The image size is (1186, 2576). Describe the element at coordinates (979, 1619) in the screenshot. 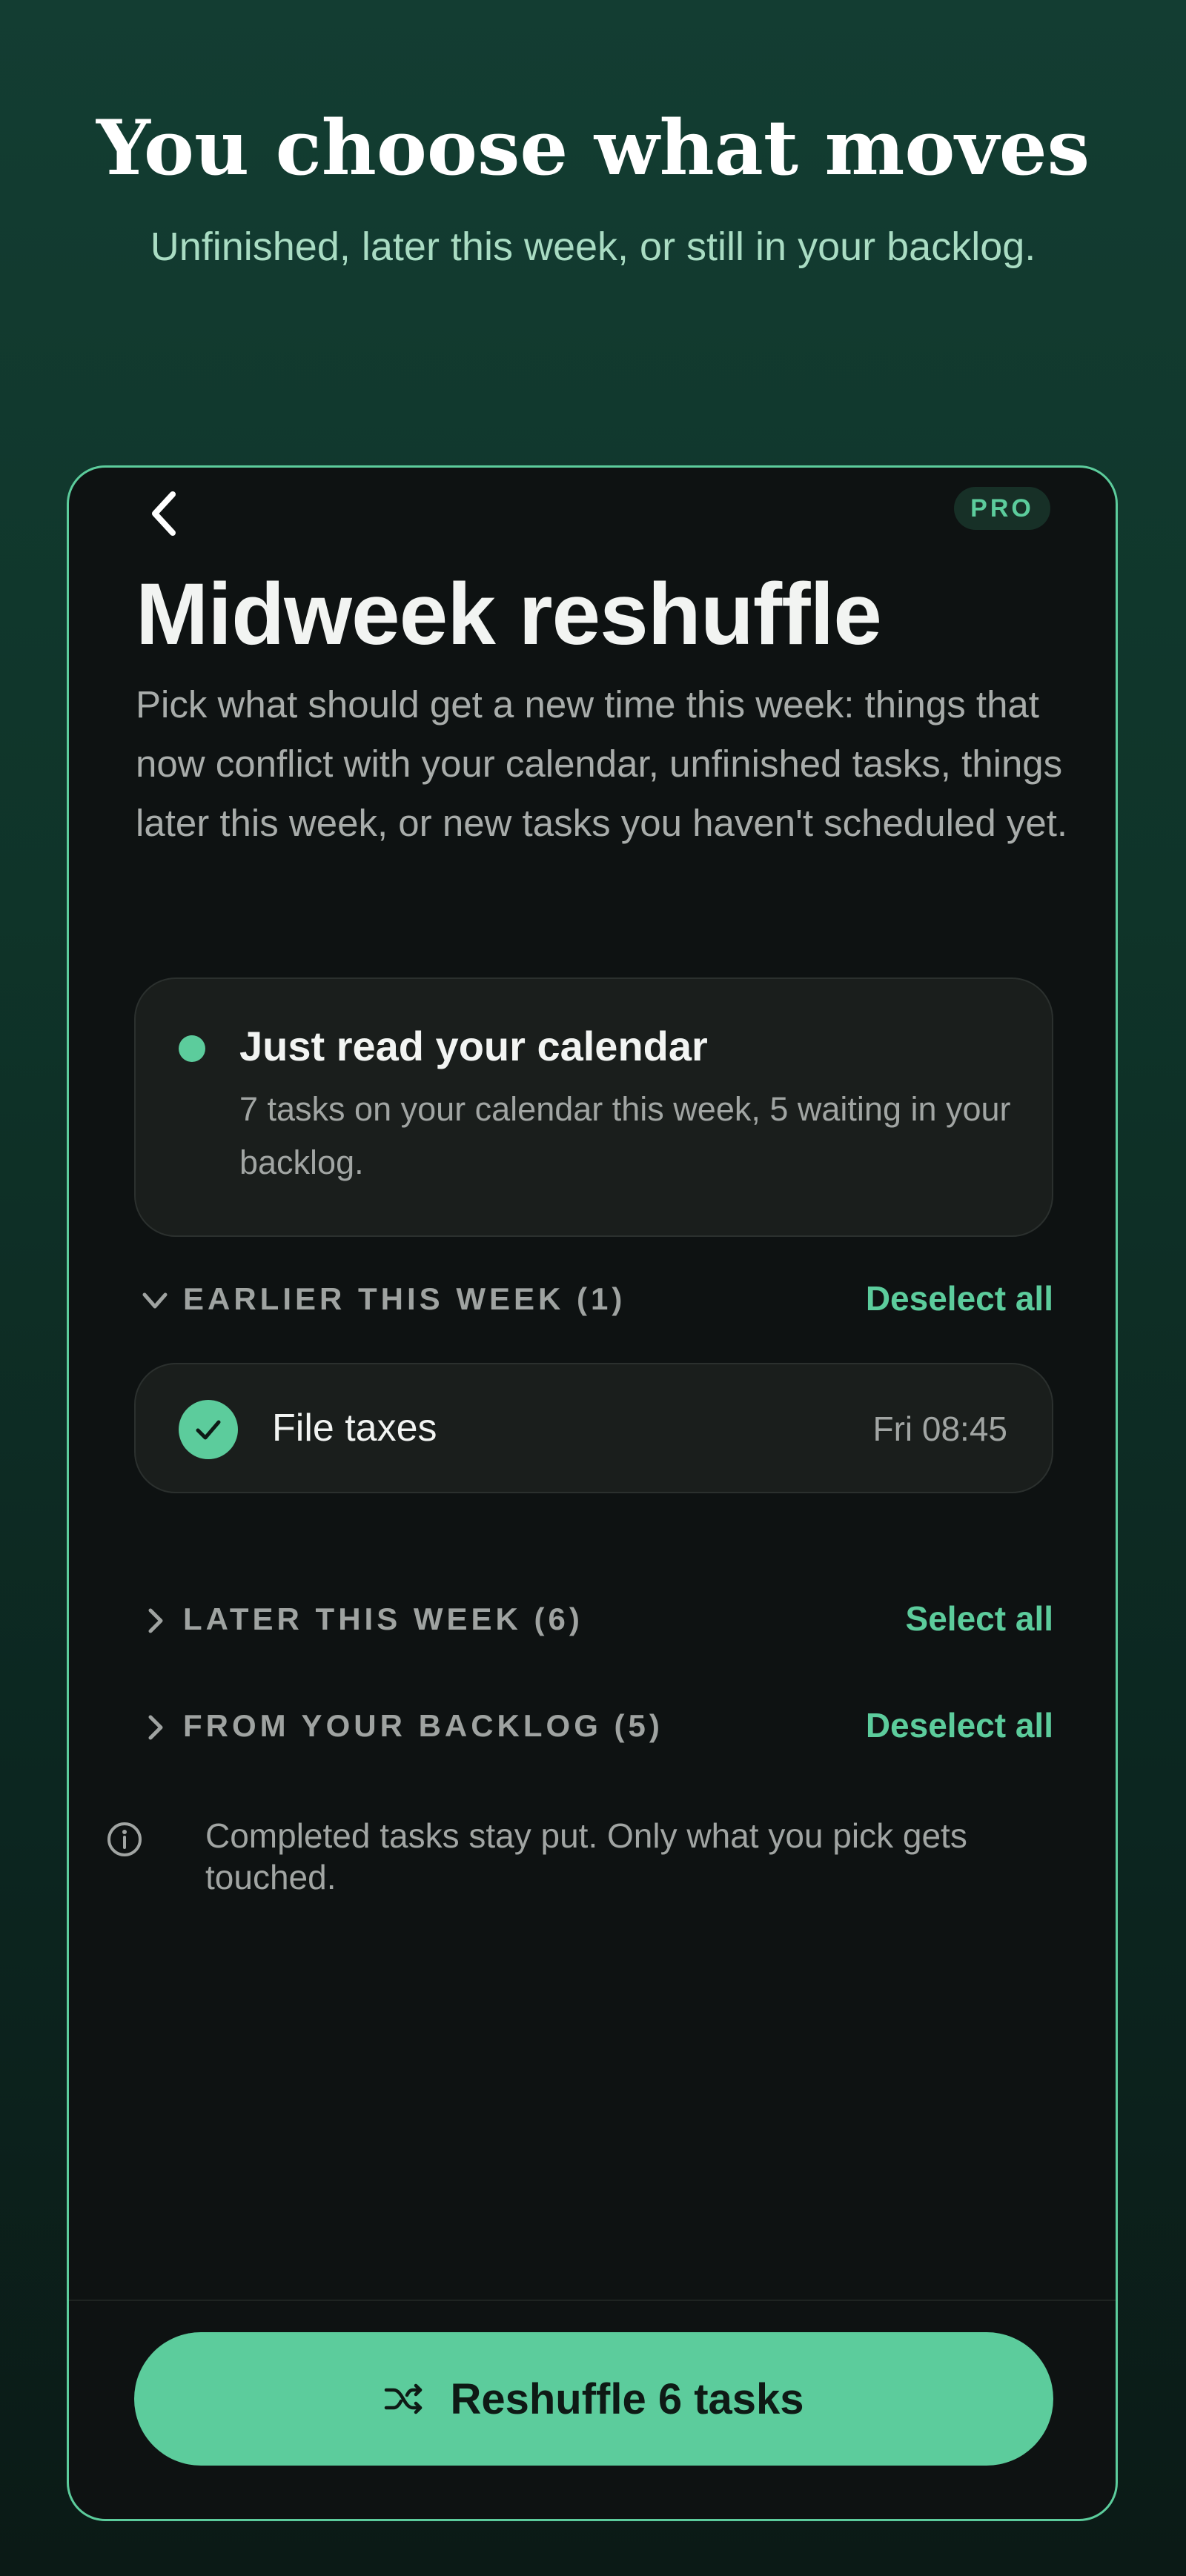

I see `select-all-button: Select all` at that location.